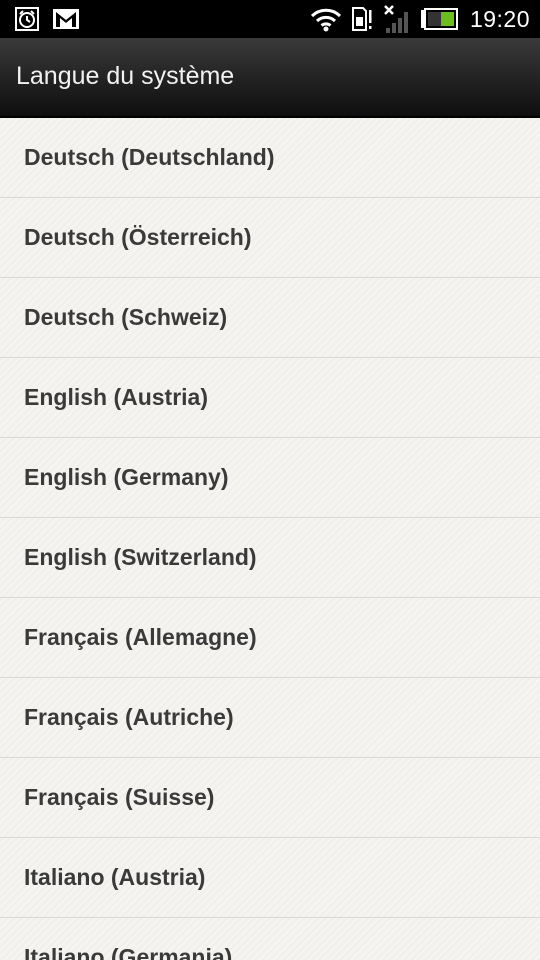 The width and height of the screenshot is (540, 960). I want to click on gmail-icon, so click(66, 19).